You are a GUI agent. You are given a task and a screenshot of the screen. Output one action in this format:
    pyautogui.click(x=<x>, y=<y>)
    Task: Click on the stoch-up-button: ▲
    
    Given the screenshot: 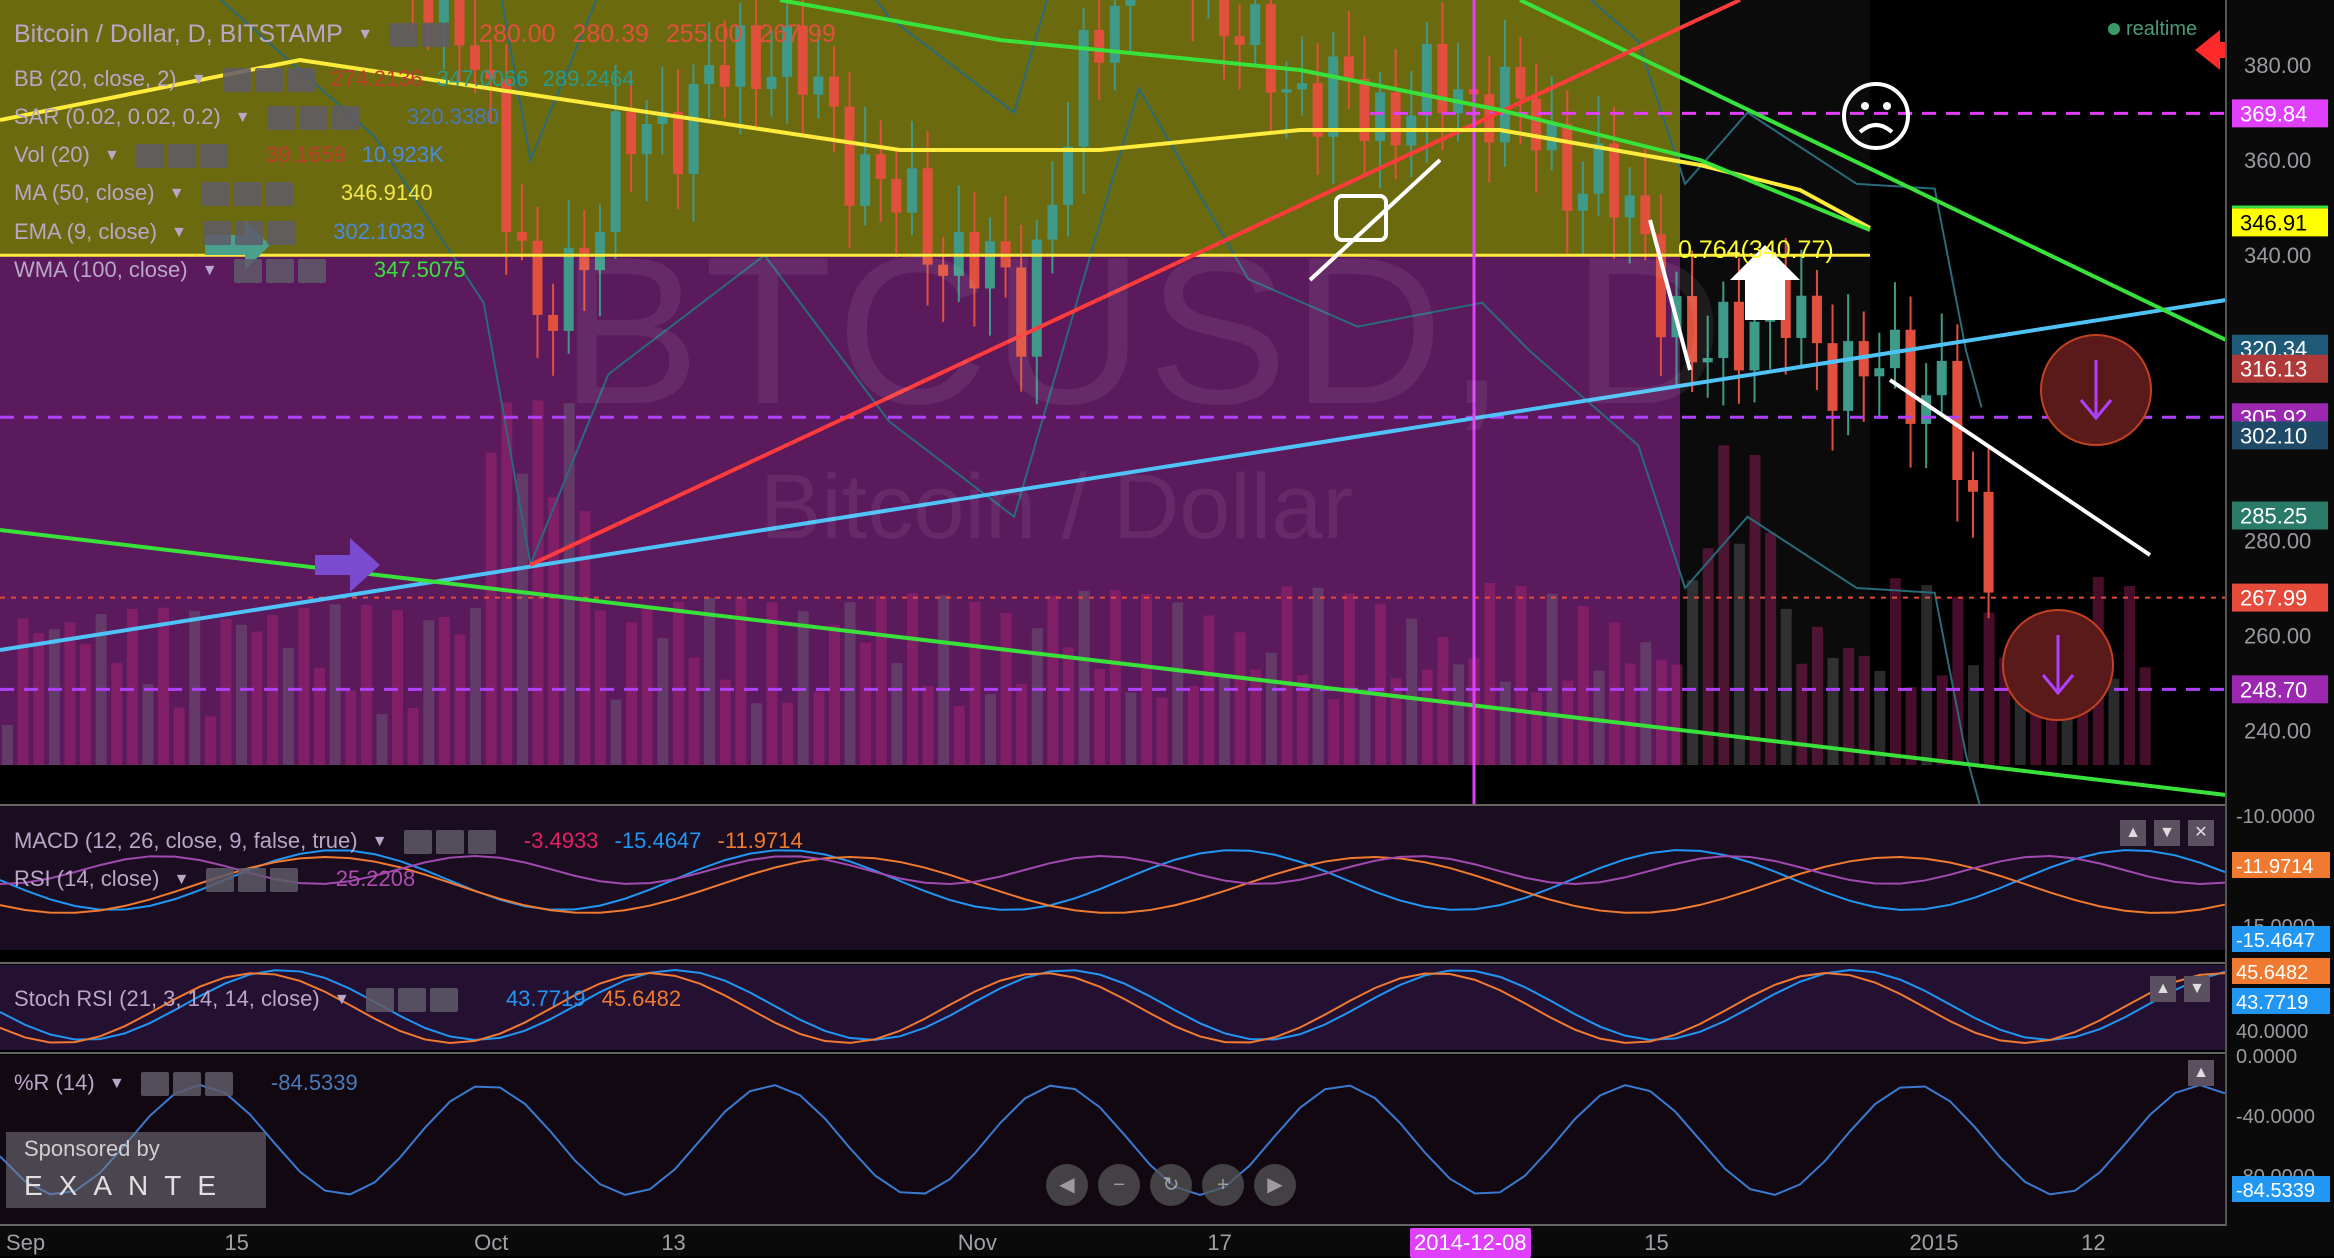 What is the action you would take?
    pyautogui.click(x=2163, y=989)
    